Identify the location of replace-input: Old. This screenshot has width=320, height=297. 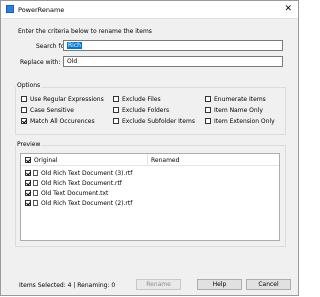
(173, 61).